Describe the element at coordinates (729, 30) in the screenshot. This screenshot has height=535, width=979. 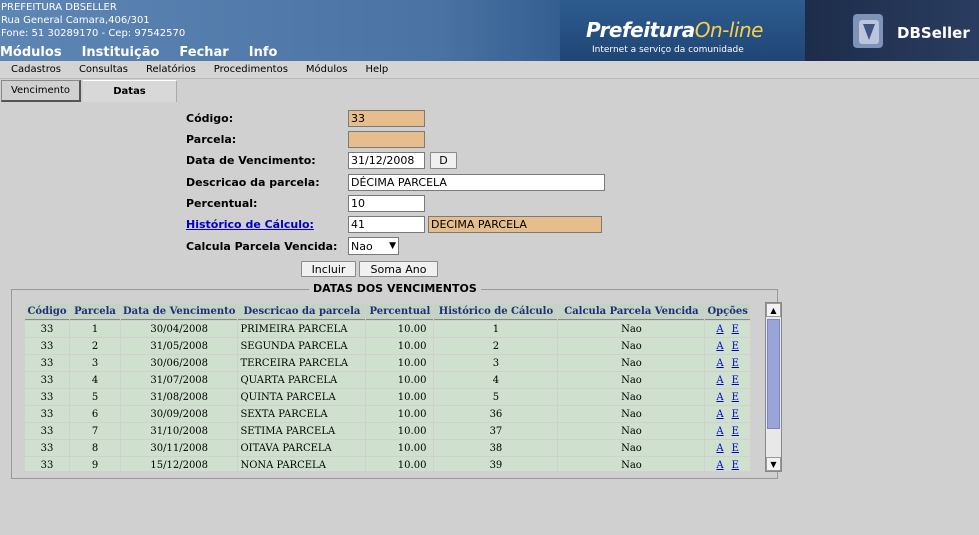
I see `logo-title-accent: On-line` at that location.